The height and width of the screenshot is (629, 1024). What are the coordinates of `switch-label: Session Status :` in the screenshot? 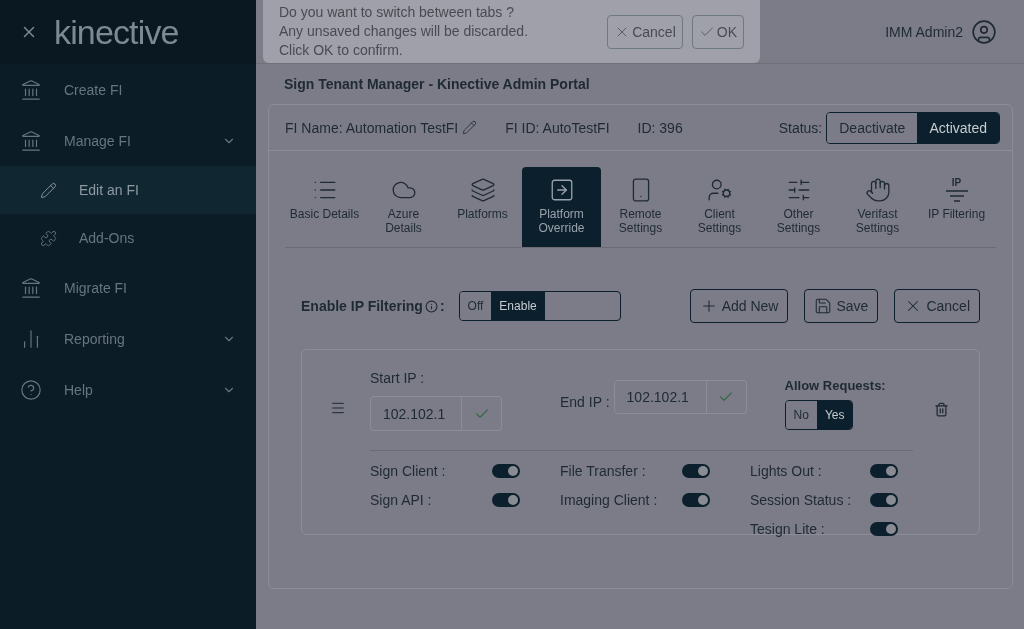 It's located at (801, 500).